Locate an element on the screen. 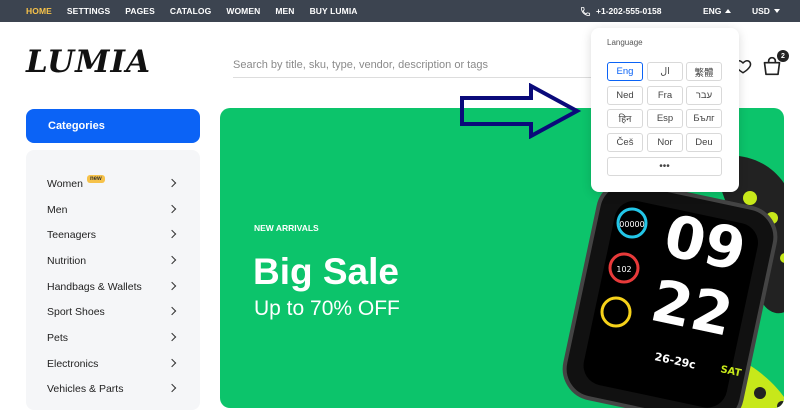 The image size is (800, 410). category-nutrition: Nutrition is located at coordinates (112, 261).